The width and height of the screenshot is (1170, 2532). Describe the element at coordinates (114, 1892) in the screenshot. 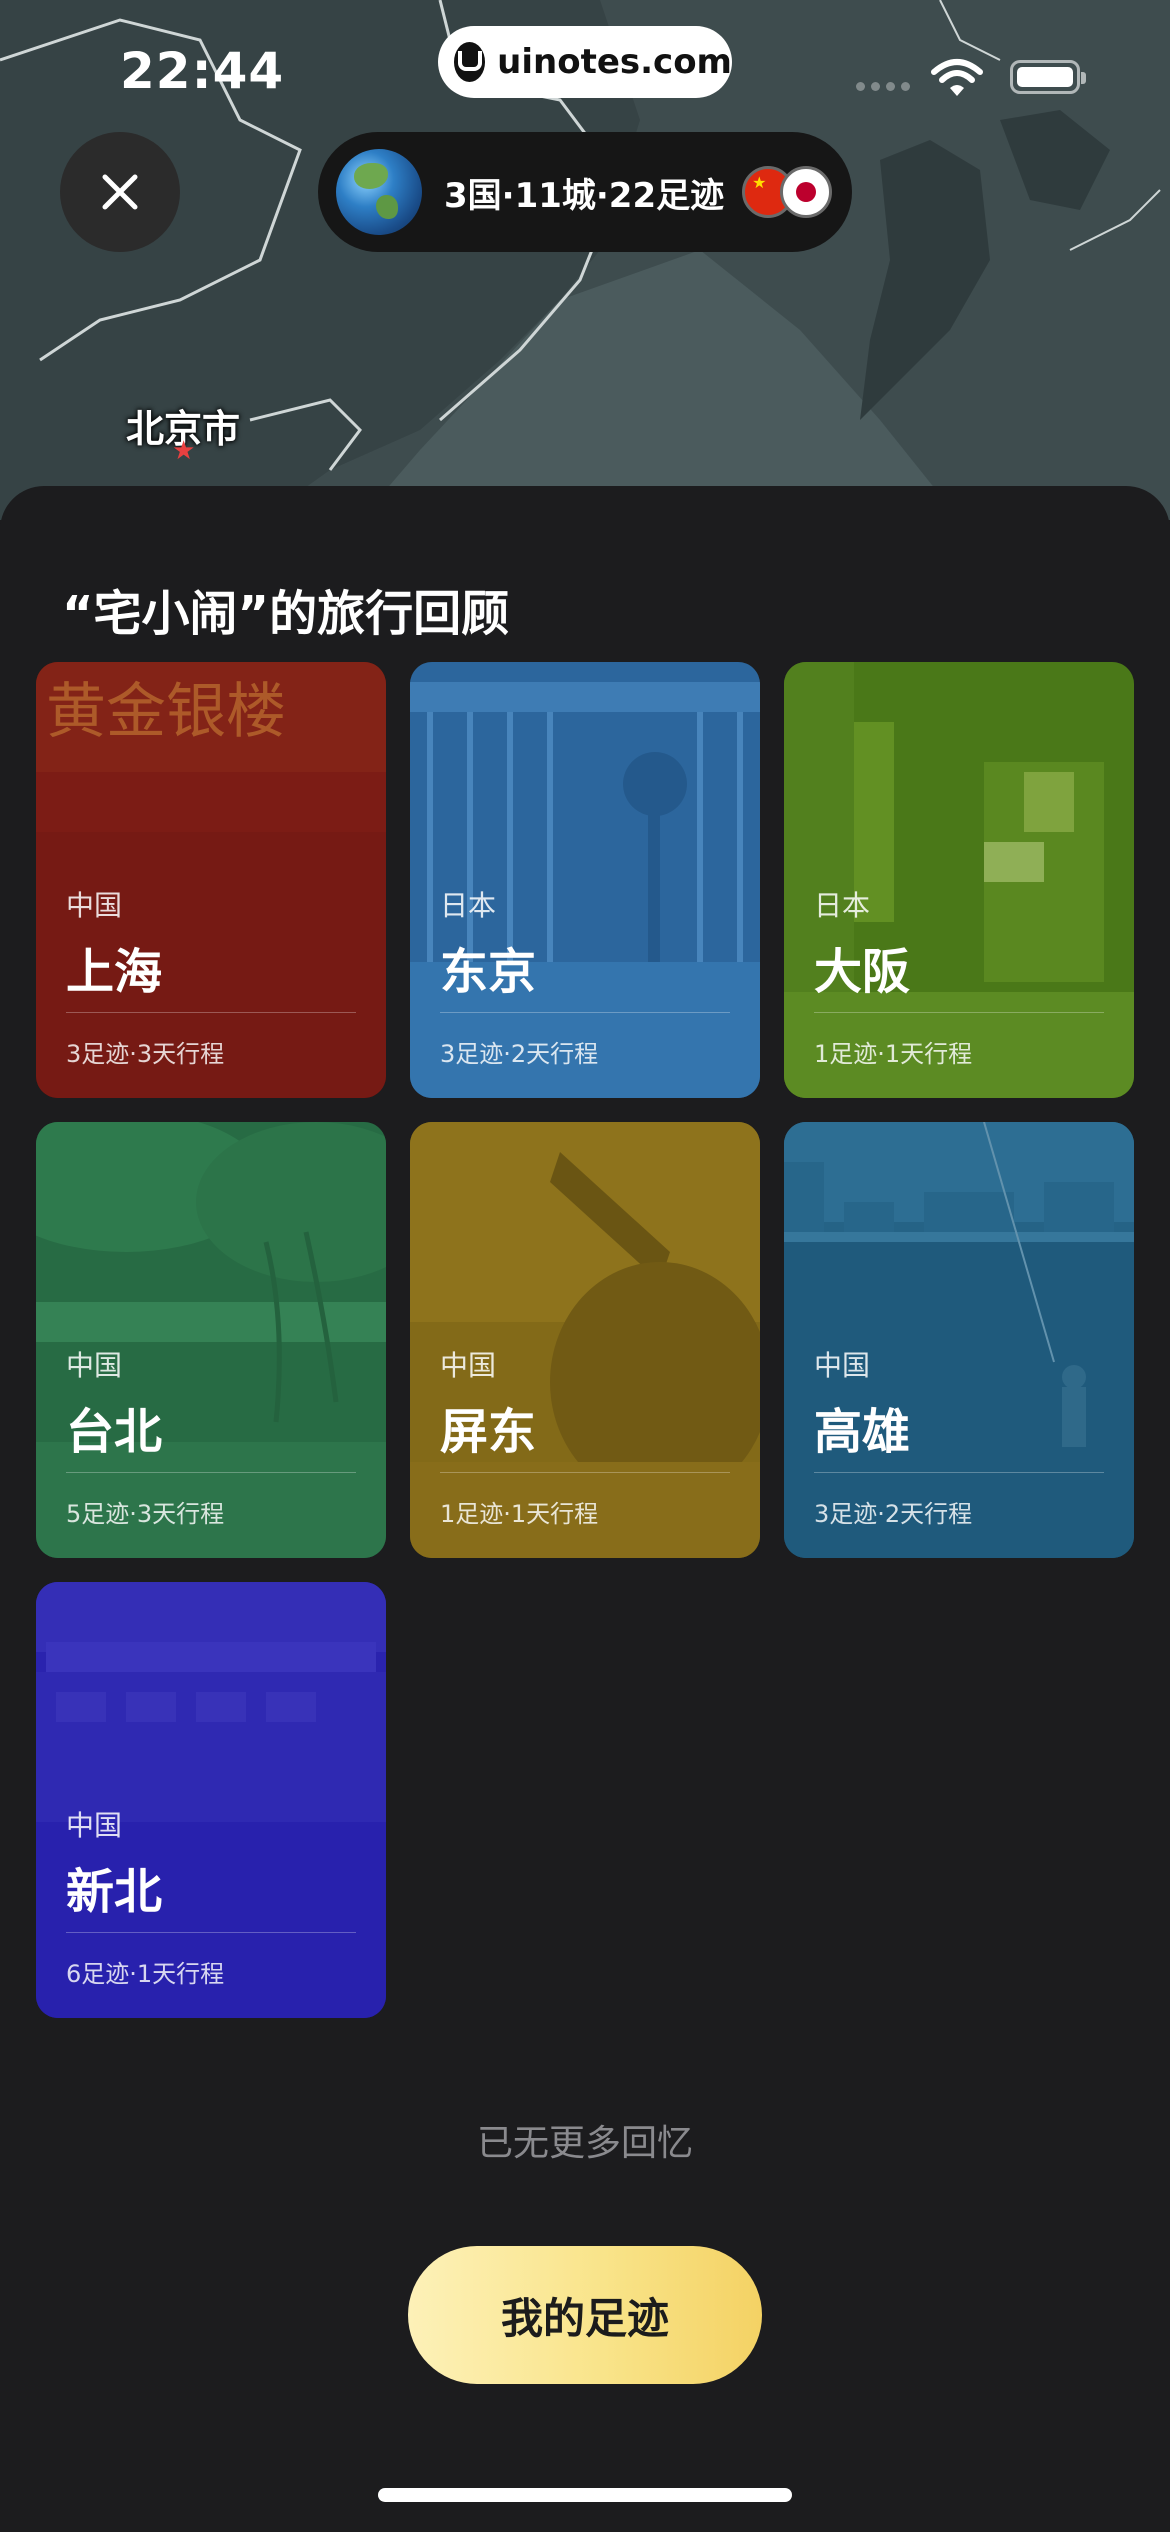

I see `card-city: 新北` at that location.